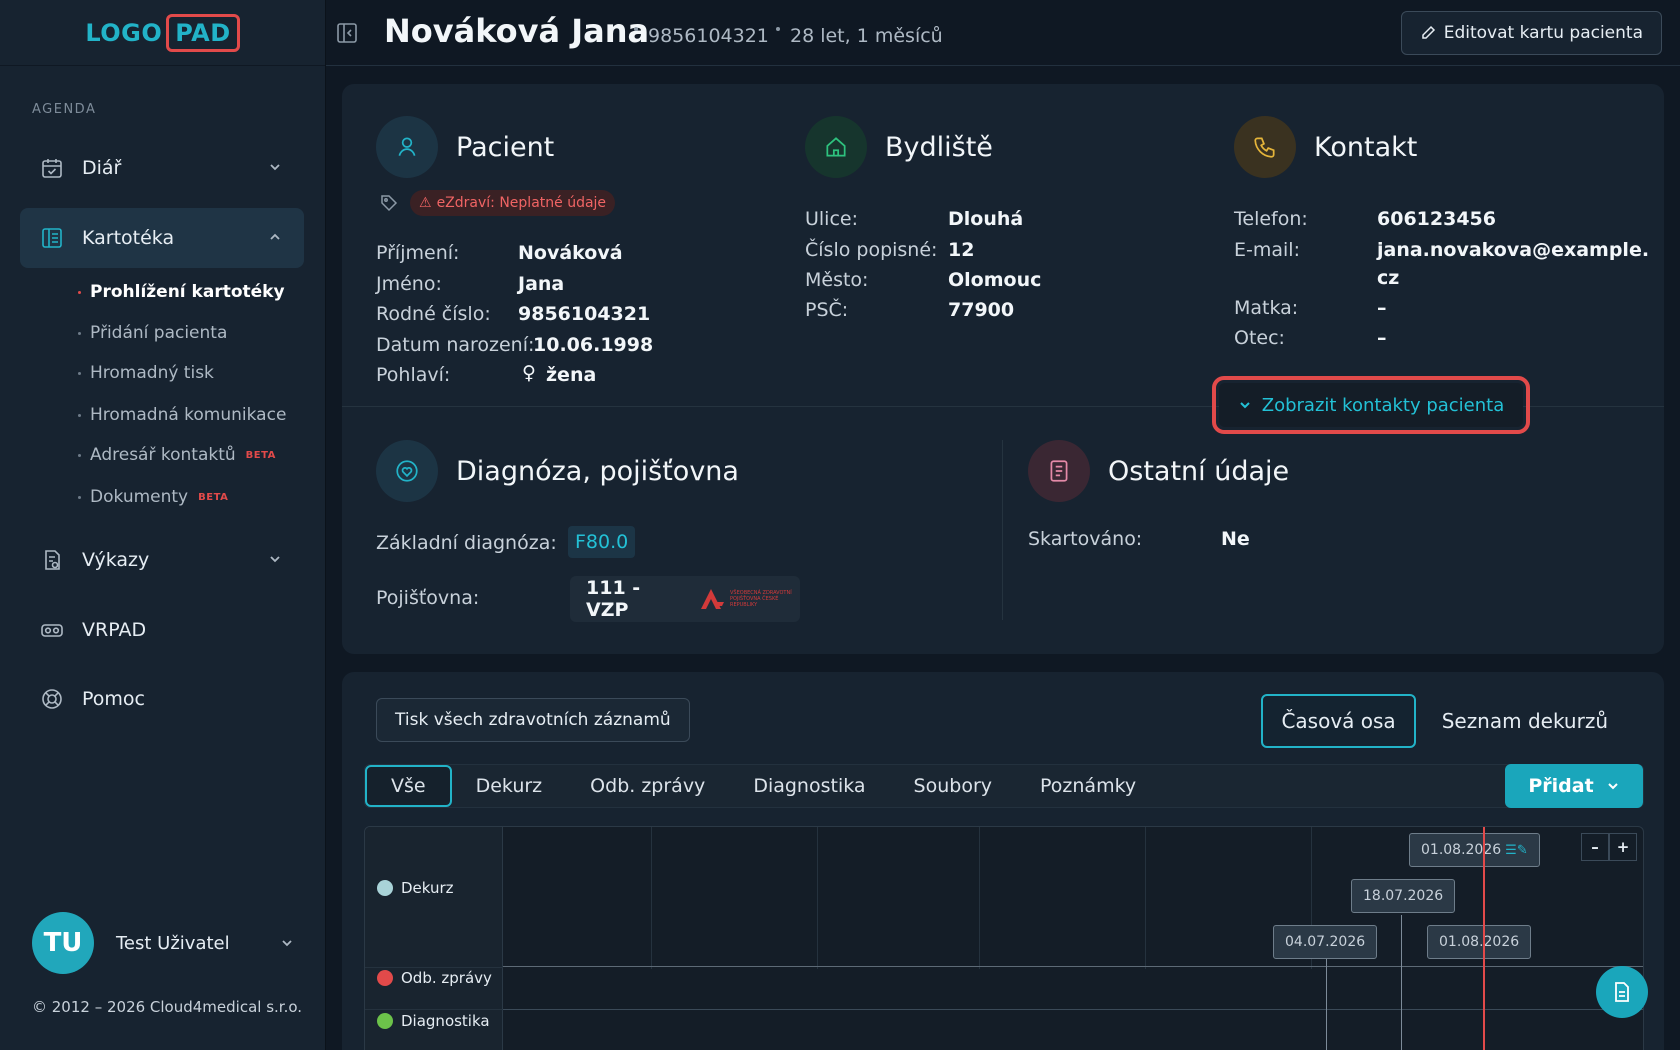 The width and height of the screenshot is (1680, 1050). I want to click on odb-zpravy-color-dot, so click(385, 978).